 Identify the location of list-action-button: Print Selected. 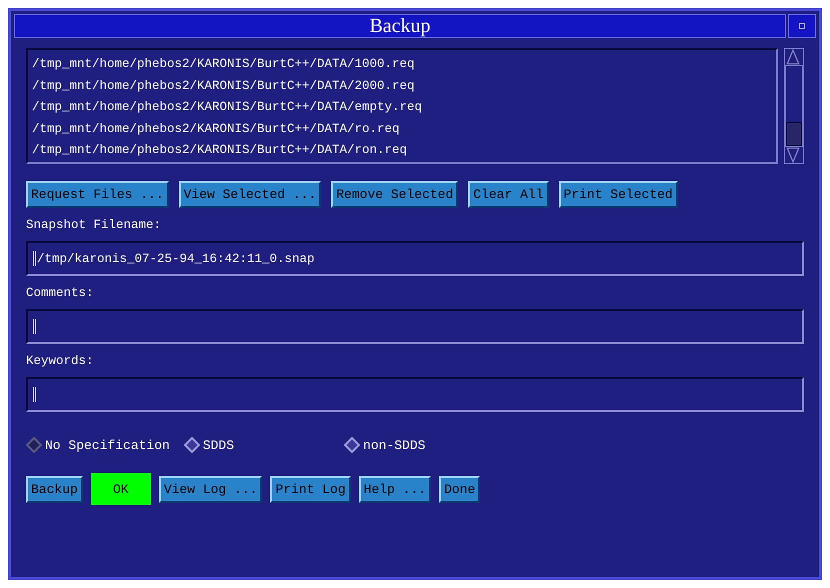
(618, 194).